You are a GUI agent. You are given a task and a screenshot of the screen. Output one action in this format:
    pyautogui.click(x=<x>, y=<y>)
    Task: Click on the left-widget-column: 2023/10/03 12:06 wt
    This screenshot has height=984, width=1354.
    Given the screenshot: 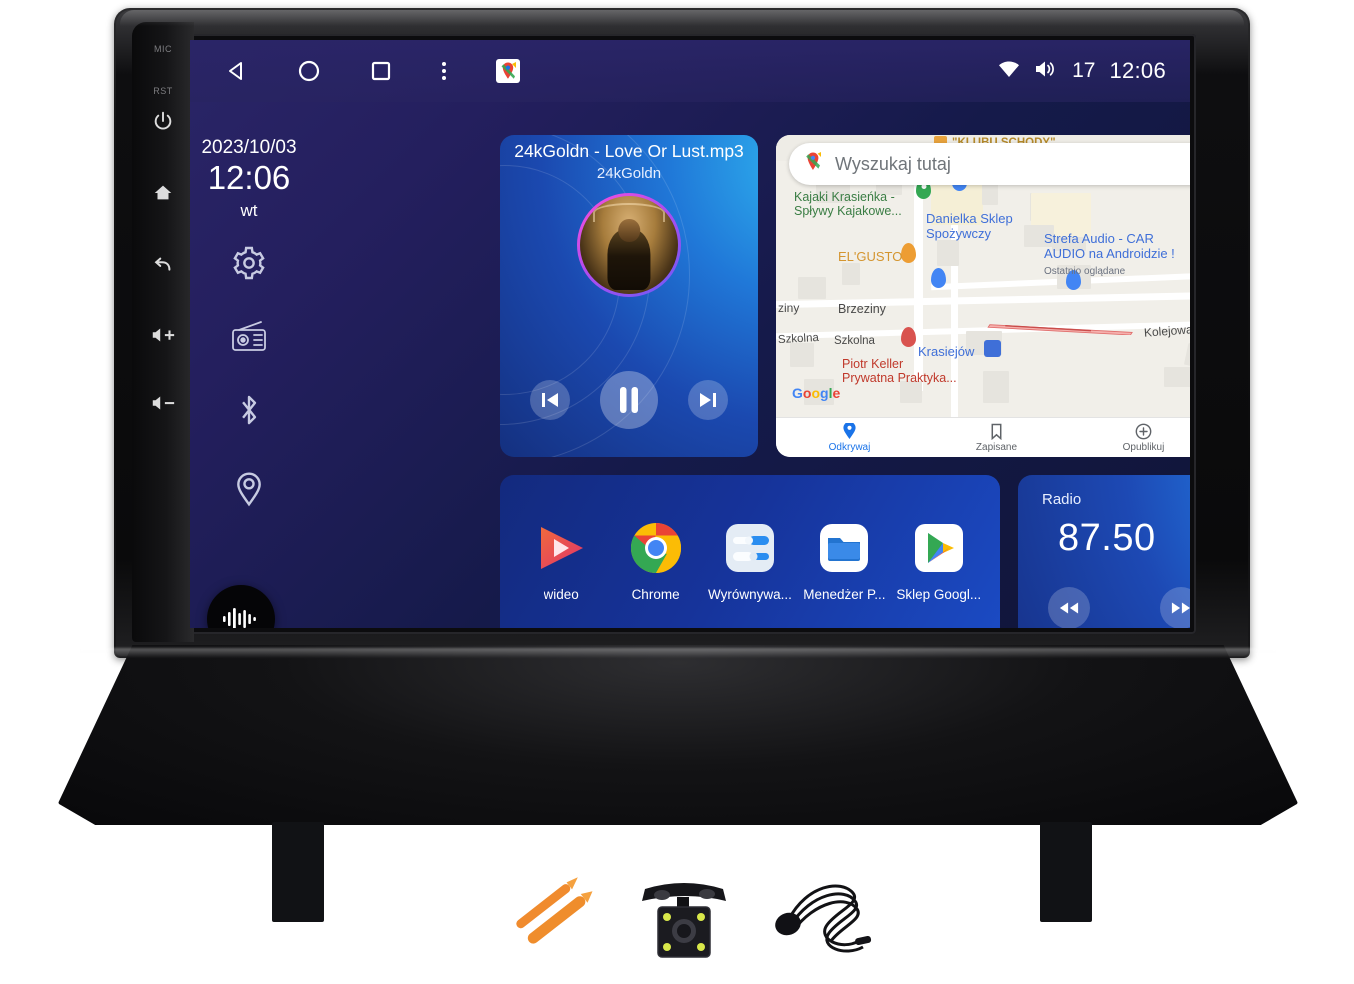 What is the action you would take?
    pyautogui.click(x=249, y=354)
    